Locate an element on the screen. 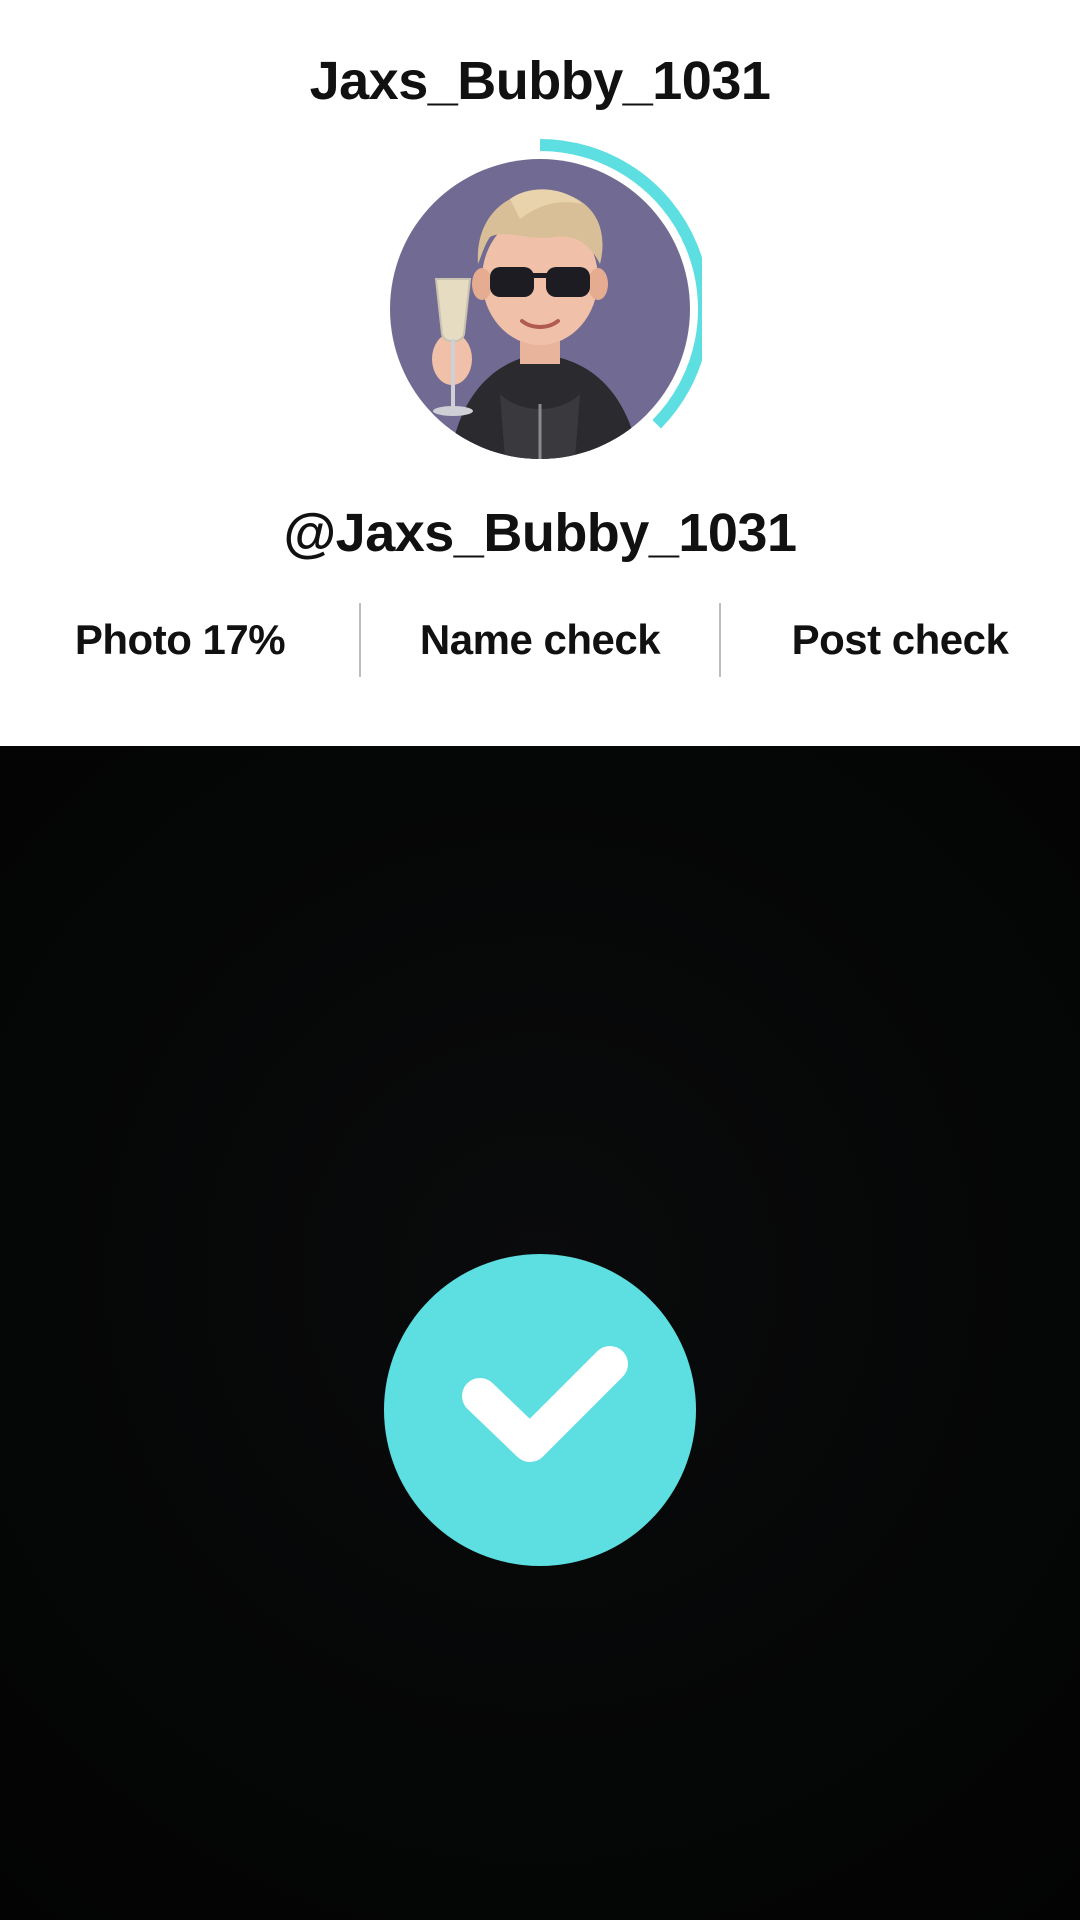  verification-checks: Photo 17% Name check Post check is located at coordinates (540, 640).